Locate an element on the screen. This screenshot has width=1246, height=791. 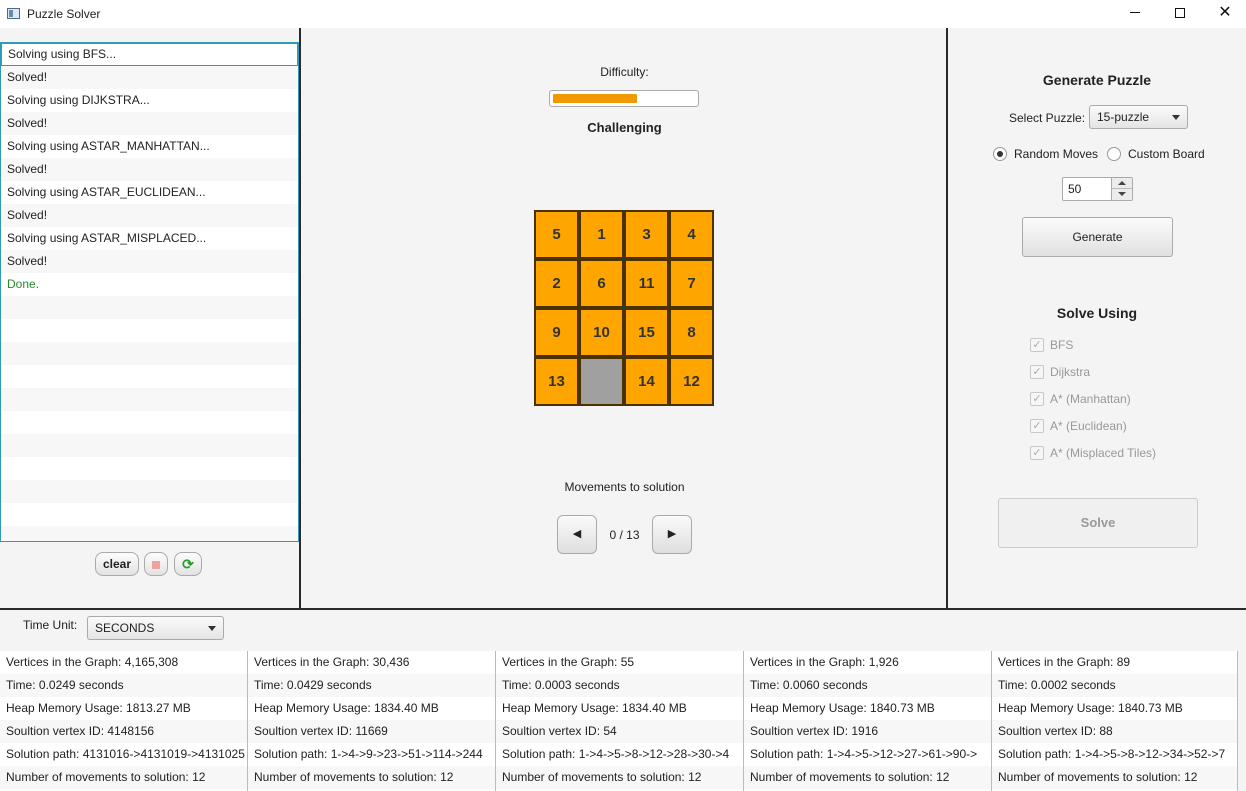
stat-row: Vertices in the Graph: 89 is located at coordinates (1064, 662).